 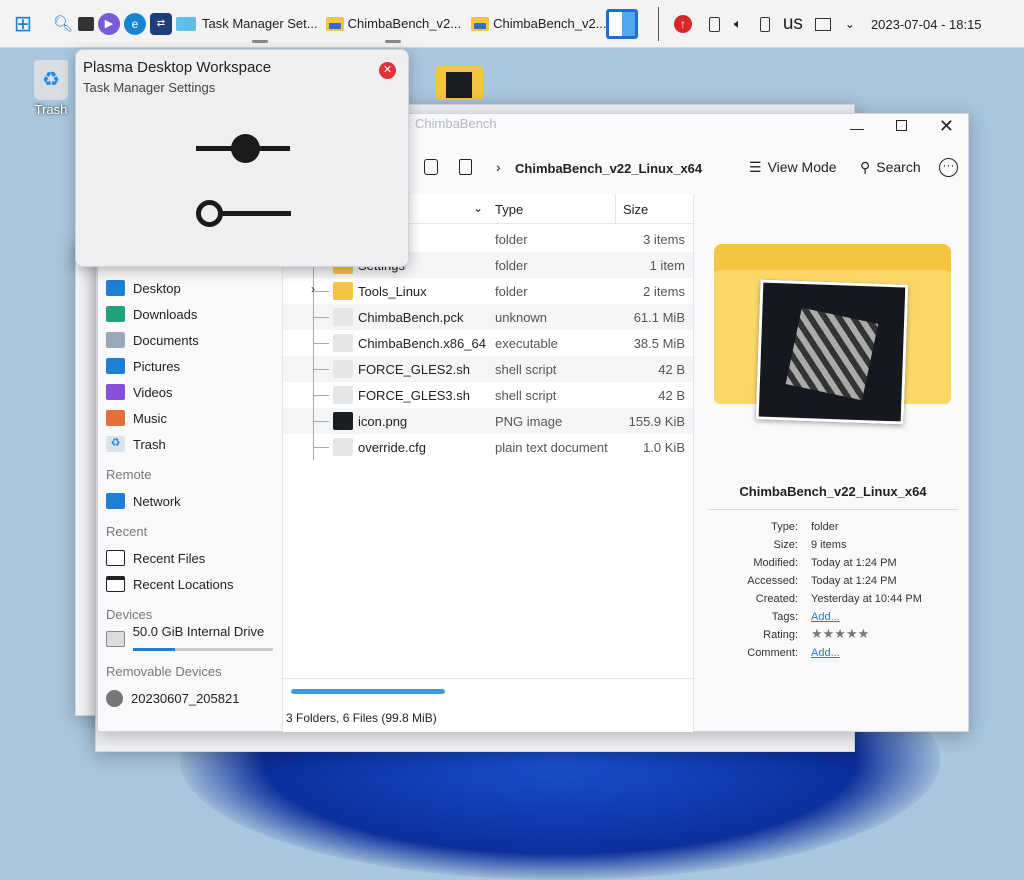 I want to click on info-value: Today at 1:24 PM, so click(x=854, y=563).